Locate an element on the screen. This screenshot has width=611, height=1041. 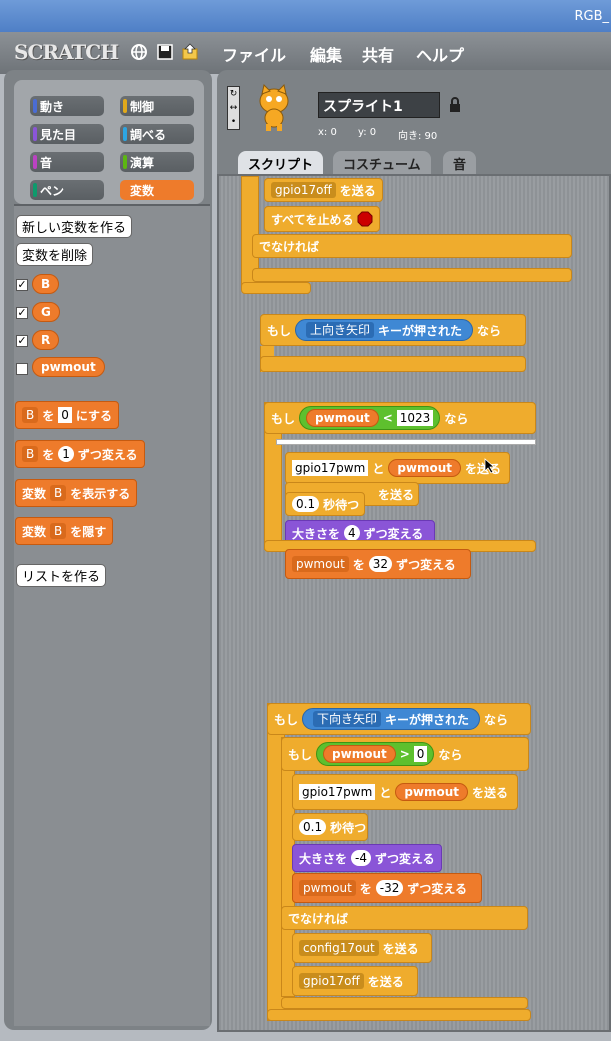
key-dropdown: 下向き矢印 is located at coordinates (347, 719).